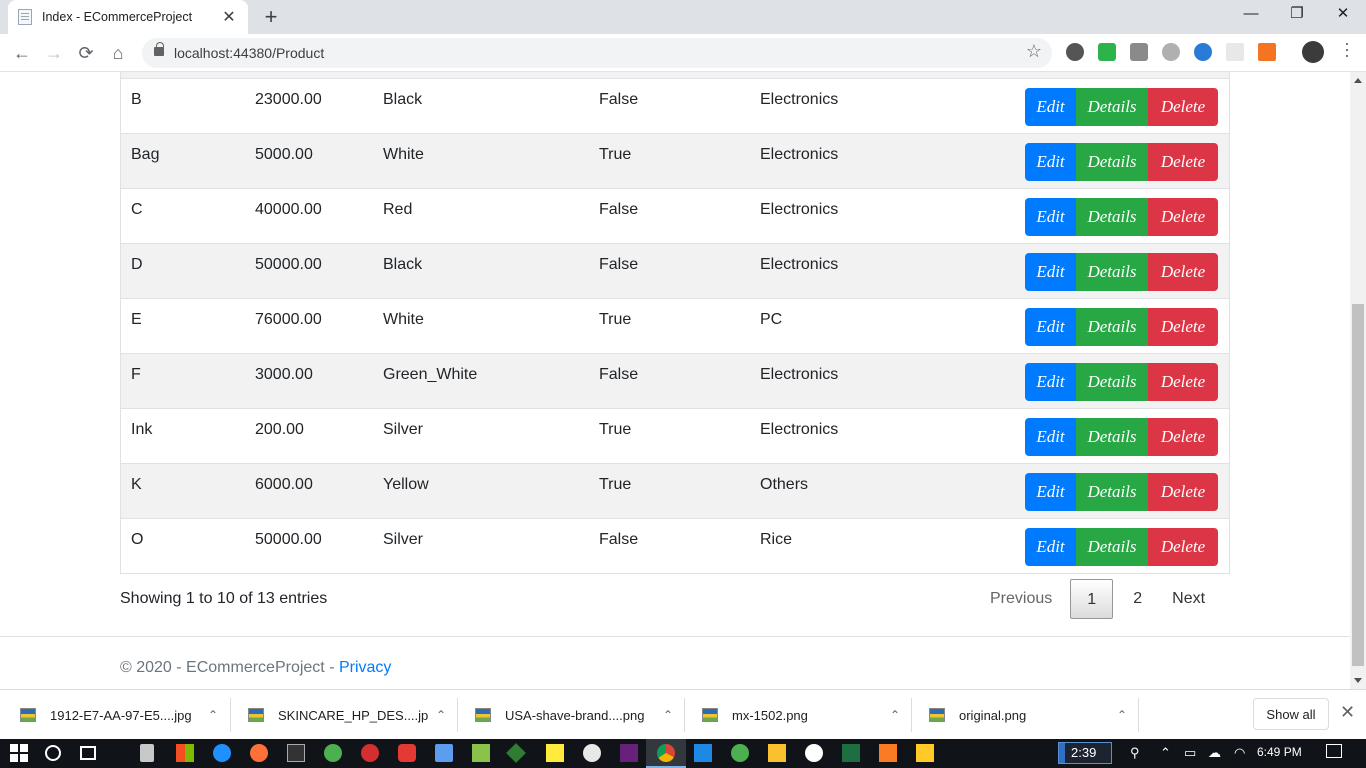 The width and height of the screenshot is (1366, 768). I want to click on taskbar-counter-box: 2:39, so click(1085, 753).